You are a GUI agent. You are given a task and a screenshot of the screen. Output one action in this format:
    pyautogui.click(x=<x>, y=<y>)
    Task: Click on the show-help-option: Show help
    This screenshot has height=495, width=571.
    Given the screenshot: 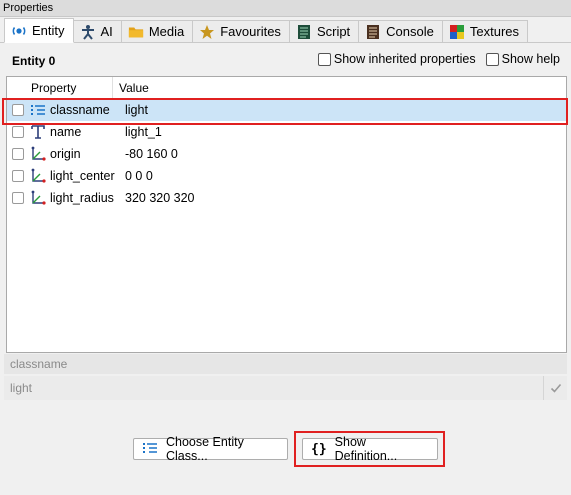 What is the action you would take?
    pyautogui.click(x=522, y=59)
    